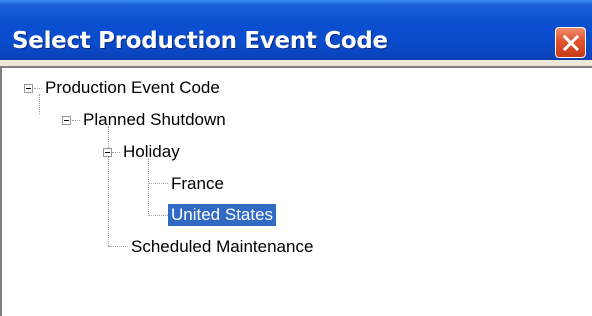 Image resolution: width=592 pixels, height=316 pixels. Describe the element at coordinates (154, 120) in the screenshot. I see `tree-node-planned-shutdown: Planned Shutdown` at that location.